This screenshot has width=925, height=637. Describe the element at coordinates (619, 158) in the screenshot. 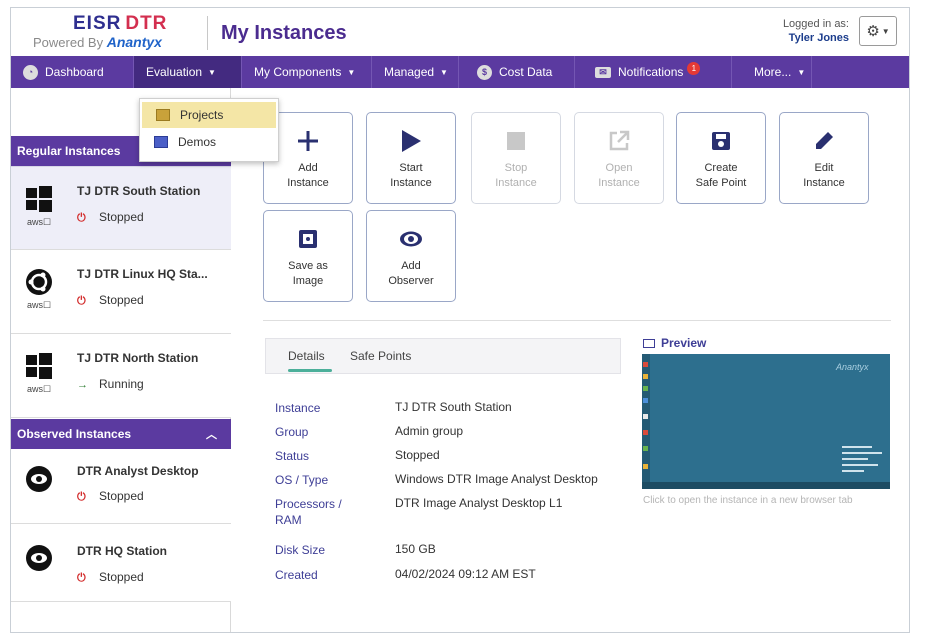

I see `open-instance-button: Open Instance` at that location.